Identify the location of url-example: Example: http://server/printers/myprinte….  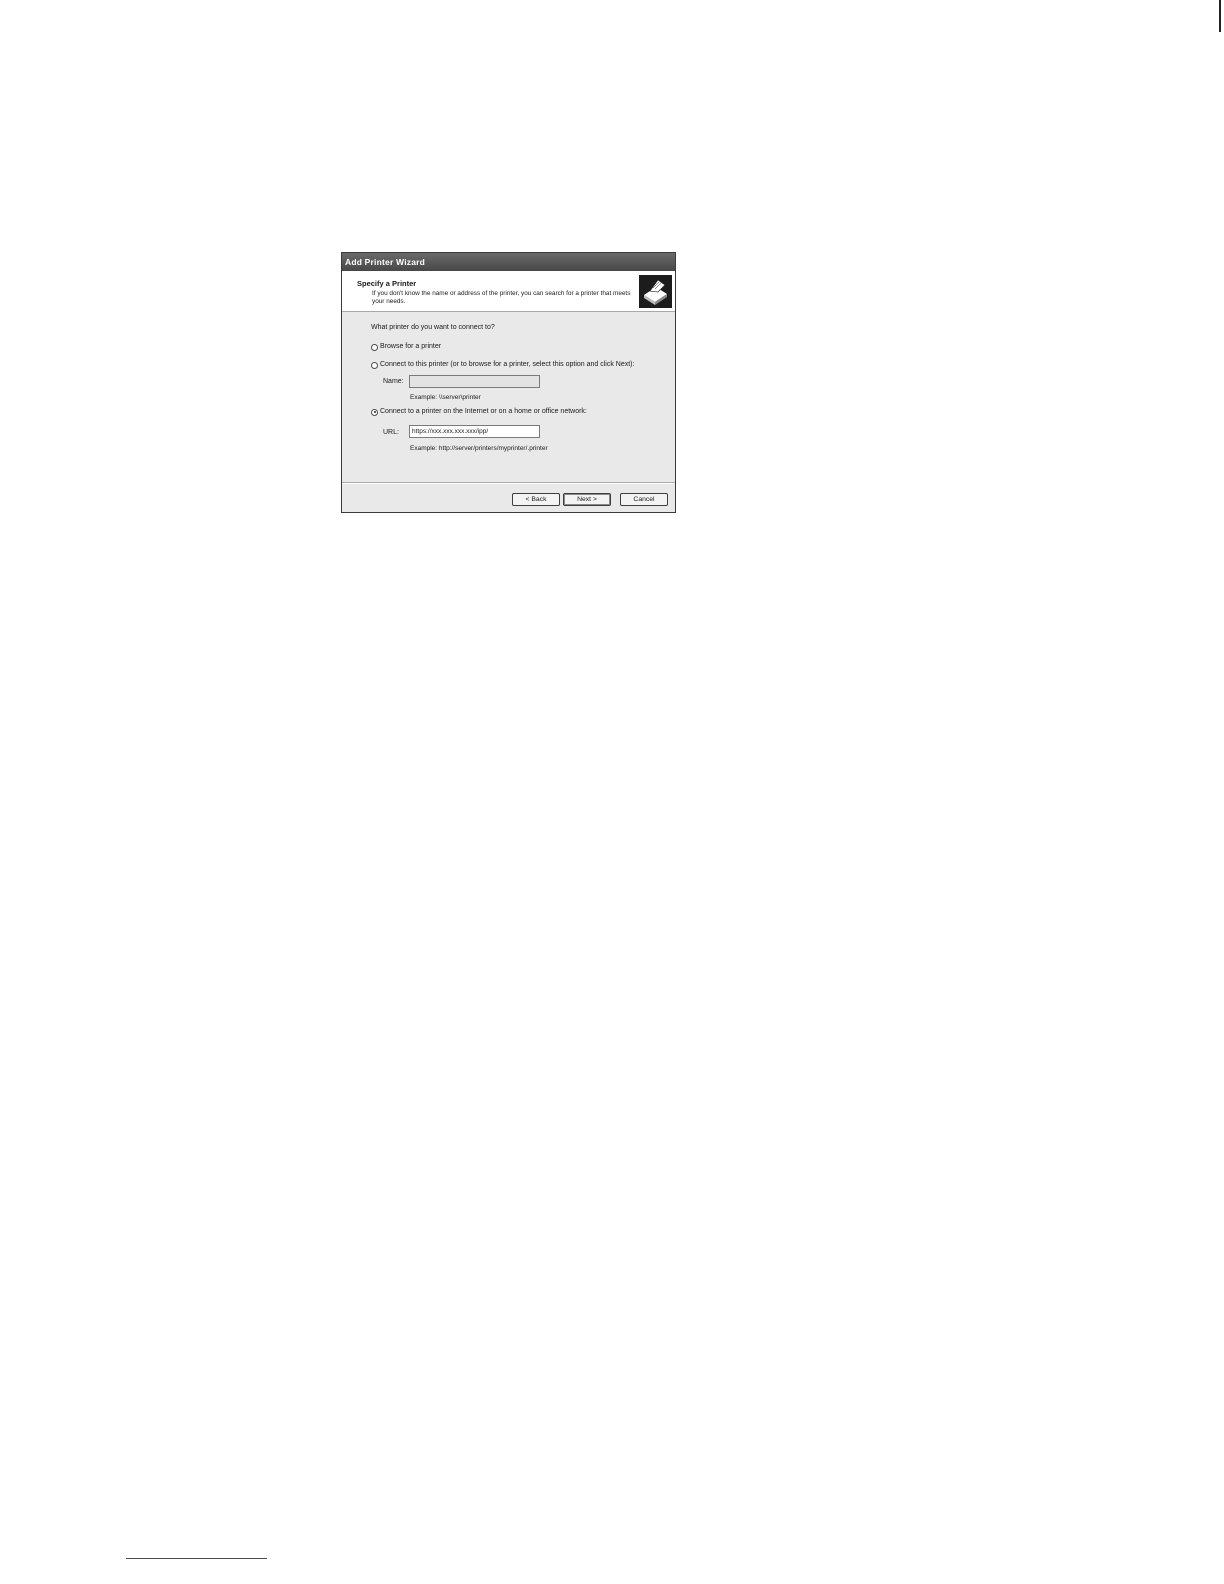
(479, 448).